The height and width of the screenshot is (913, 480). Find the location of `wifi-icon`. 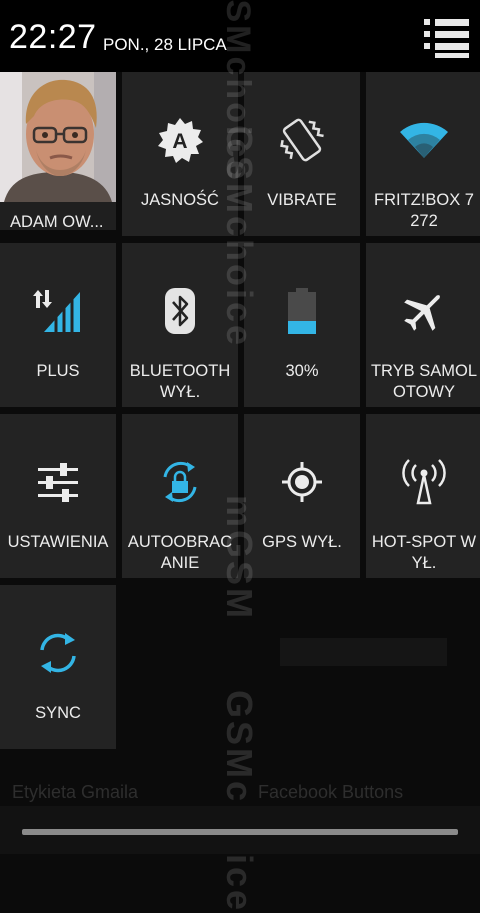

wifi-icon is located at coordinates (424, 140).